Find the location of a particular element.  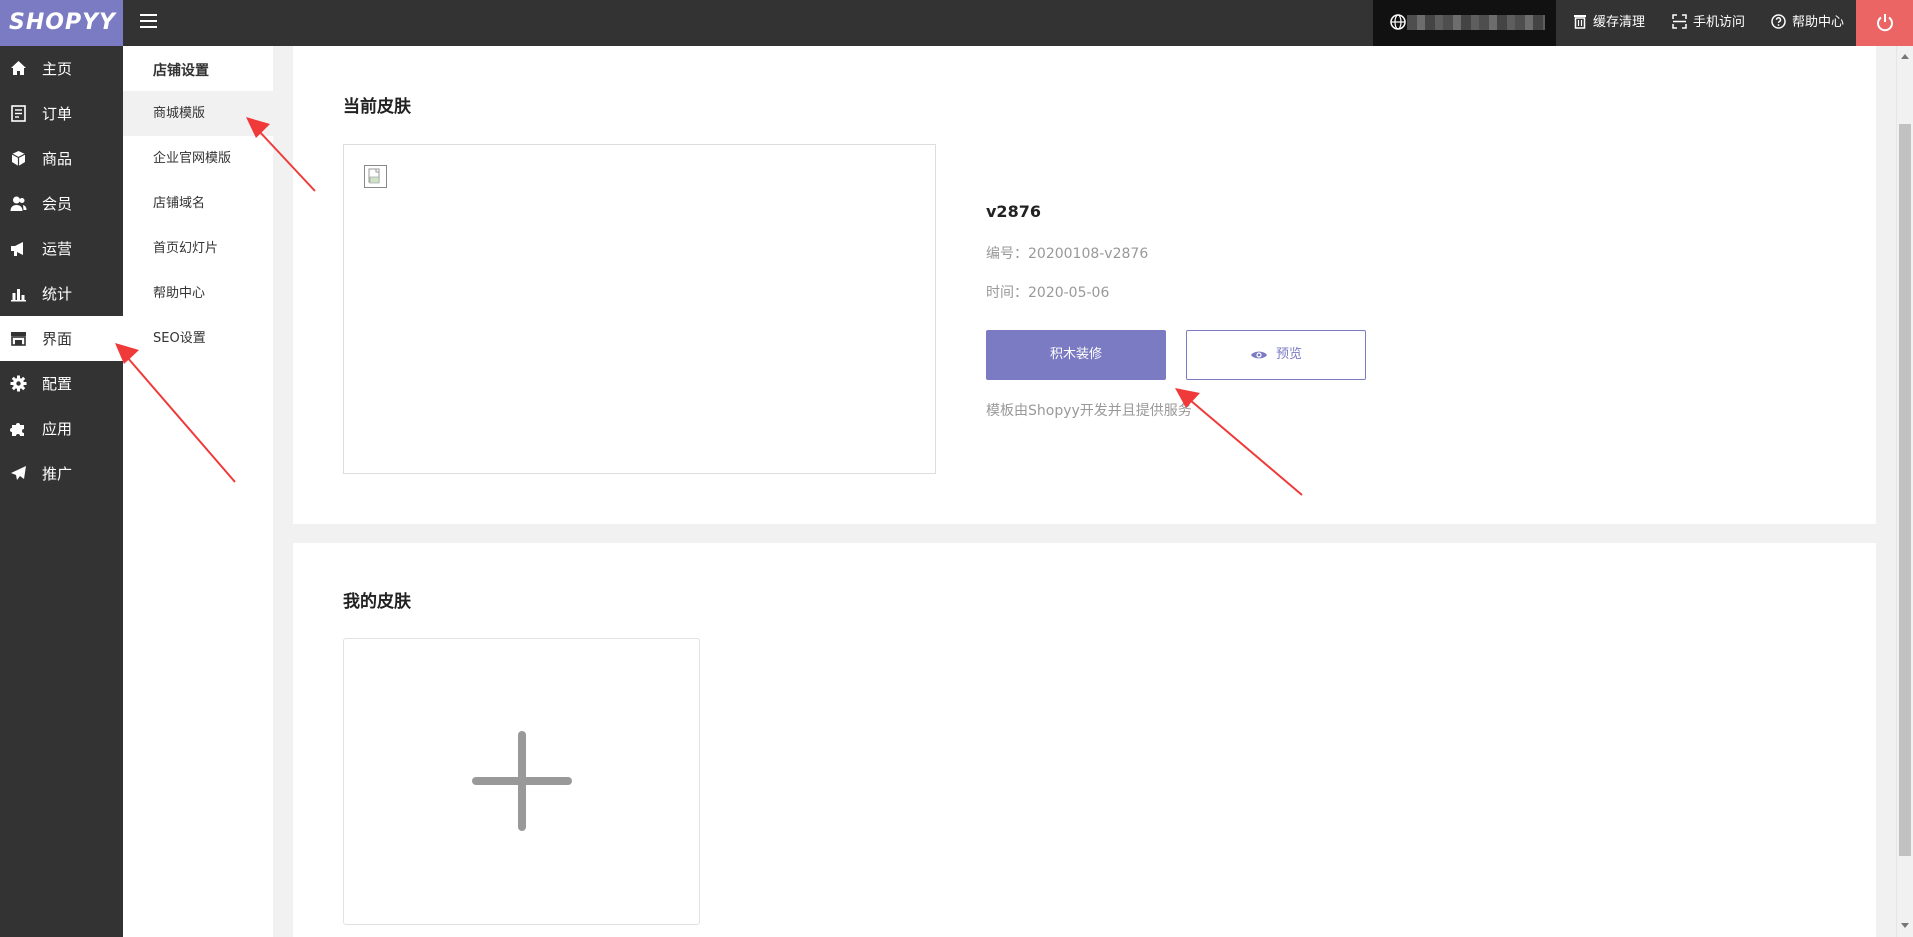

nav-item-label: 主页 is located at coordinates (57, 69).